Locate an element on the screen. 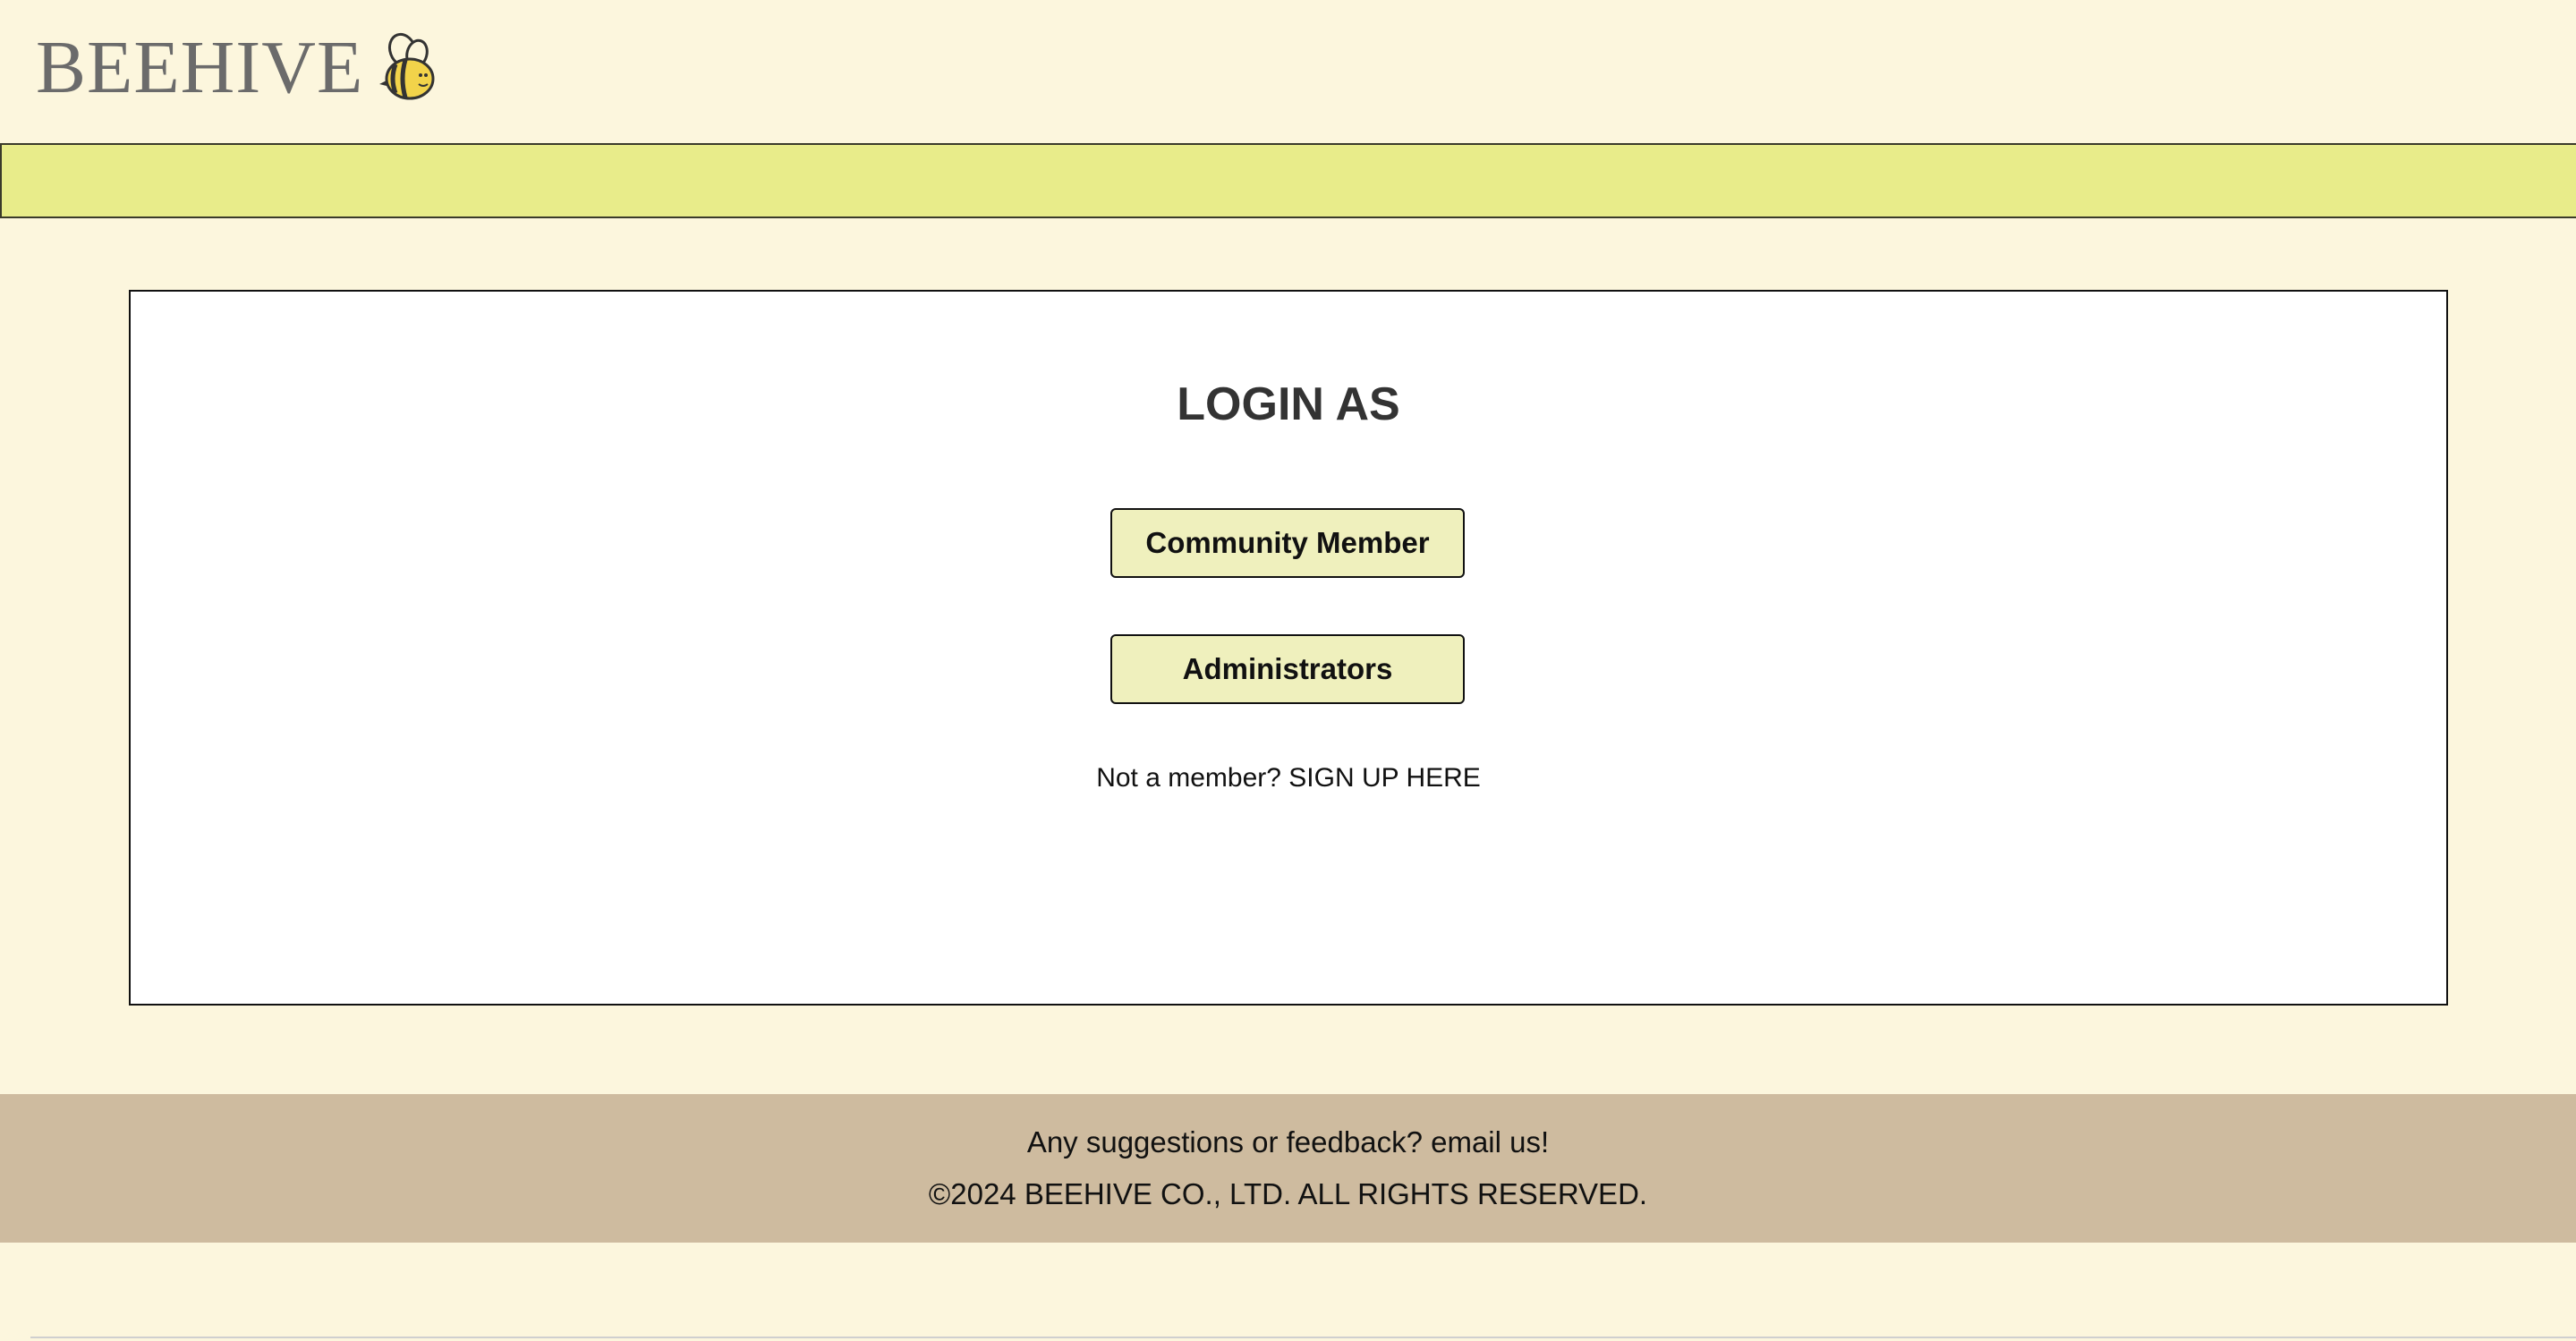  logo-text: BEEHIVE is located at coordinates (200, 67).